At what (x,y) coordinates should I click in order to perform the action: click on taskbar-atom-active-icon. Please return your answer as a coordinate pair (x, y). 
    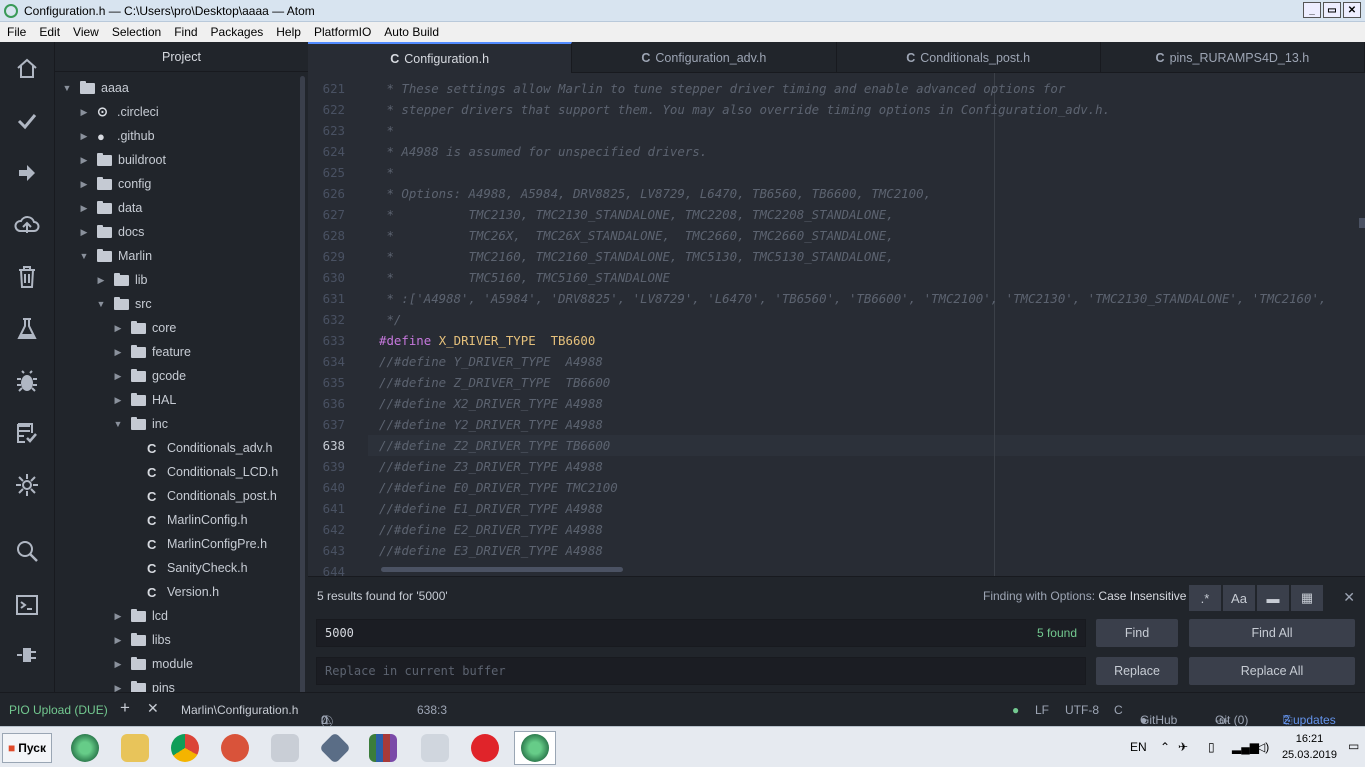
    Looking at the image, I should click on (535, 748).